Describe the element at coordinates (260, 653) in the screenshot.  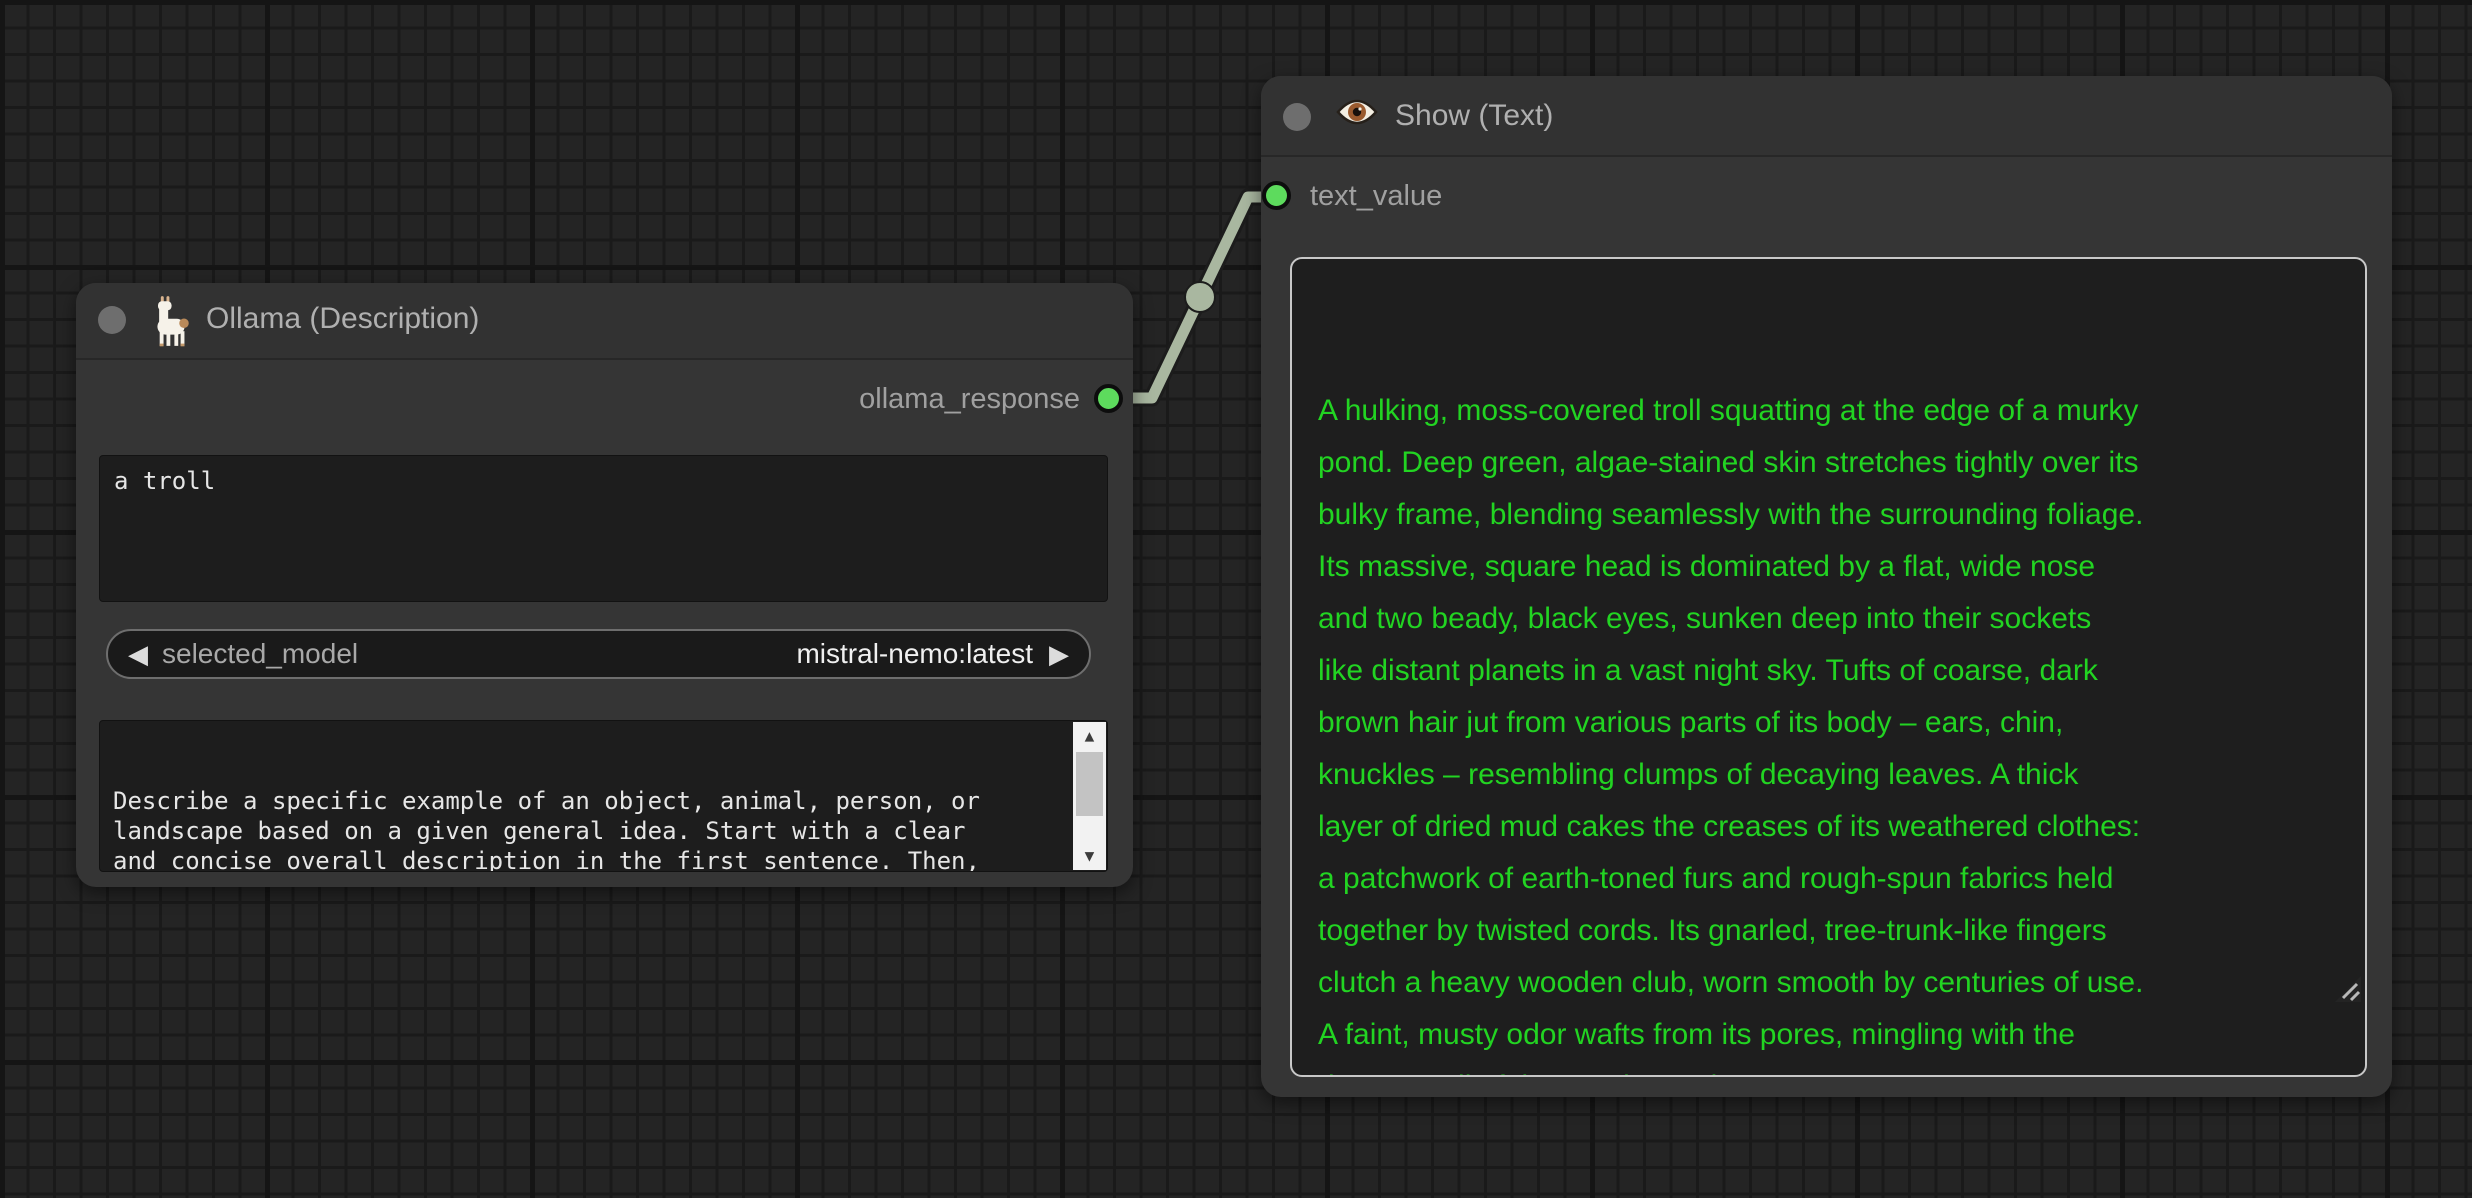
I see `combo-label: selected_model` at that location.